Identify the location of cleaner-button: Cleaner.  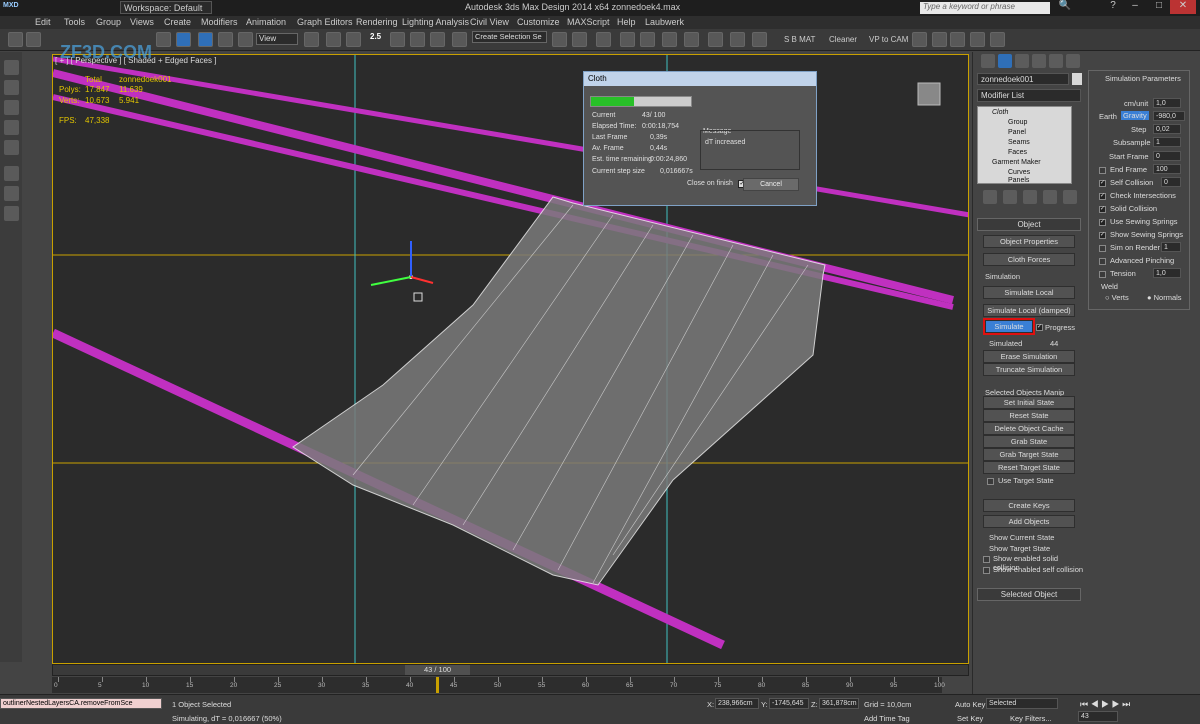
(843, 39).